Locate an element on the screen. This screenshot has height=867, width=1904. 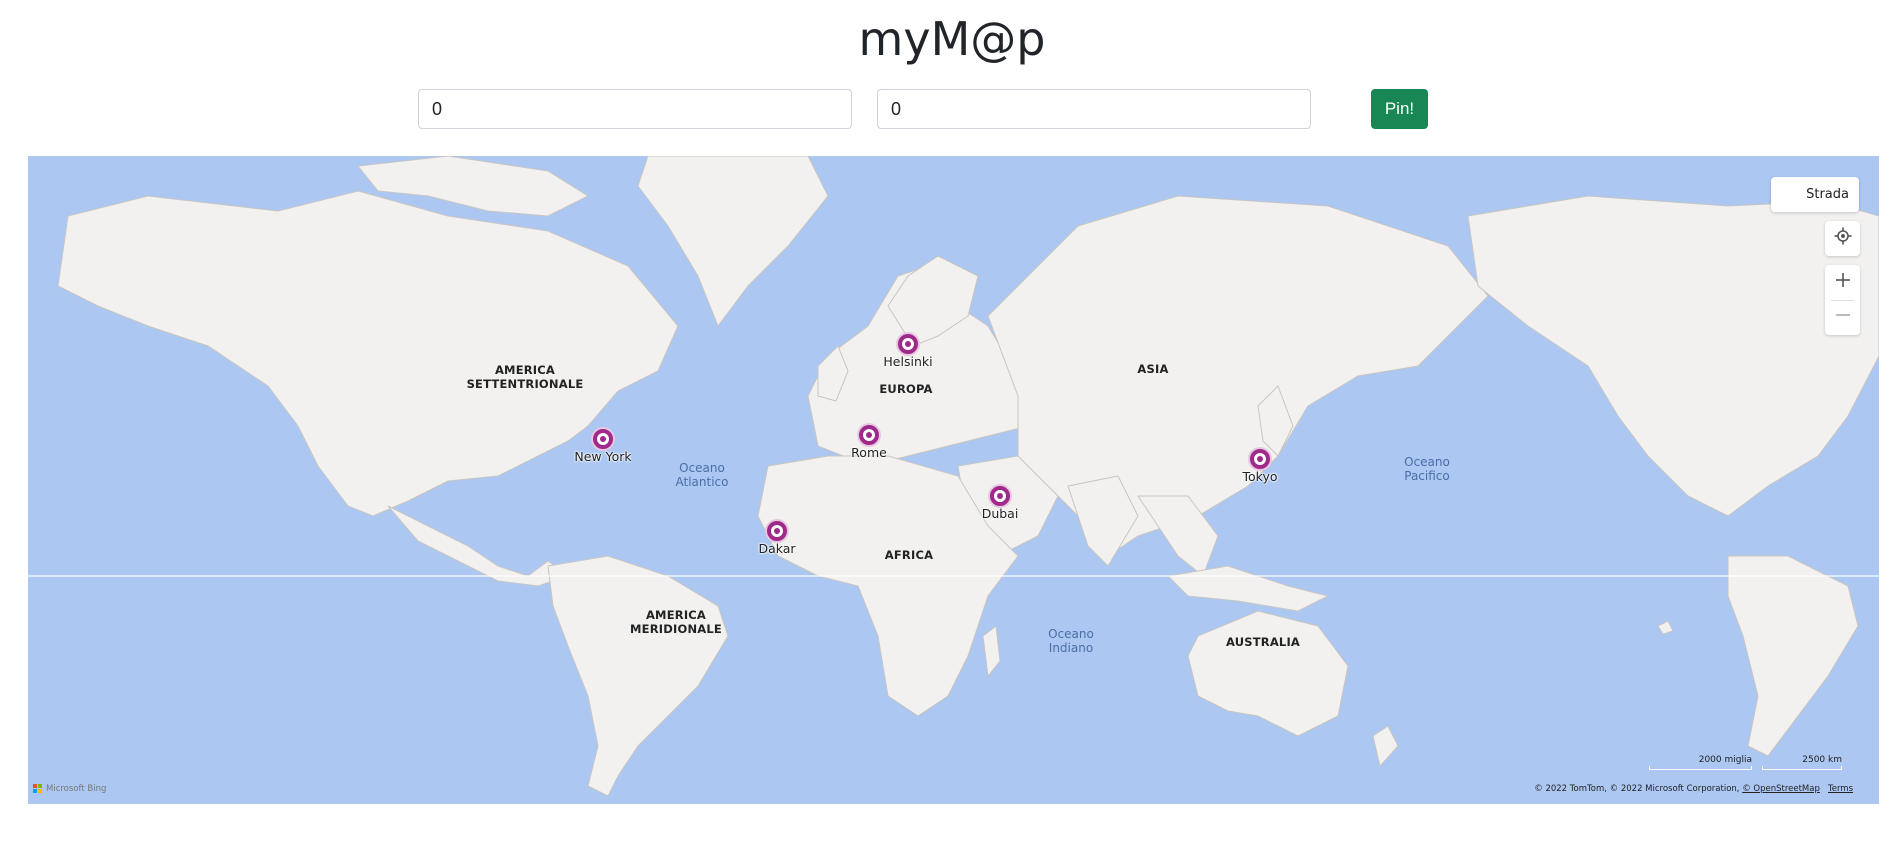
bing-logo-text: Microsoft Bing is located at coordinates (76, 789).